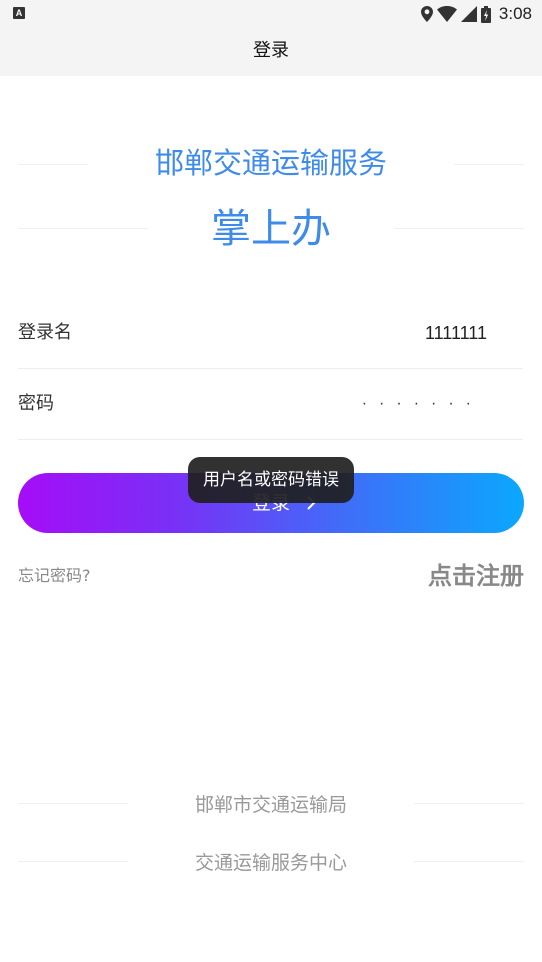 The image size is (542, 962). Describe the element at coordinates (270, 863) in the screenshot. I see `footer-center: 交通运输服务中心` at that location.